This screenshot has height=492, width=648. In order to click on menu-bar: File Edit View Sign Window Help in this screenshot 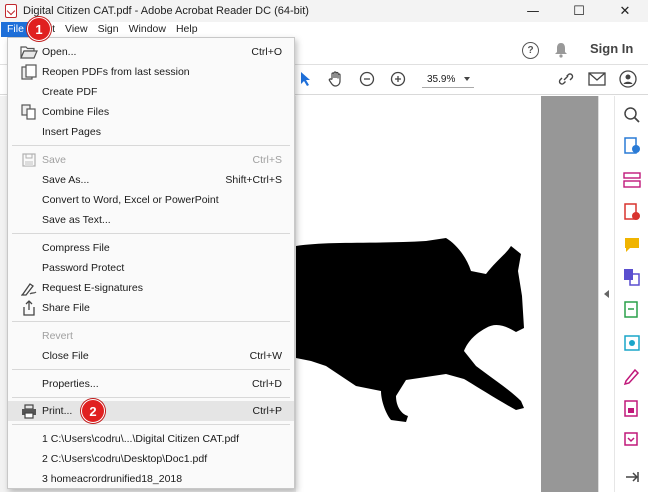, I will do `click(324, 29)`.